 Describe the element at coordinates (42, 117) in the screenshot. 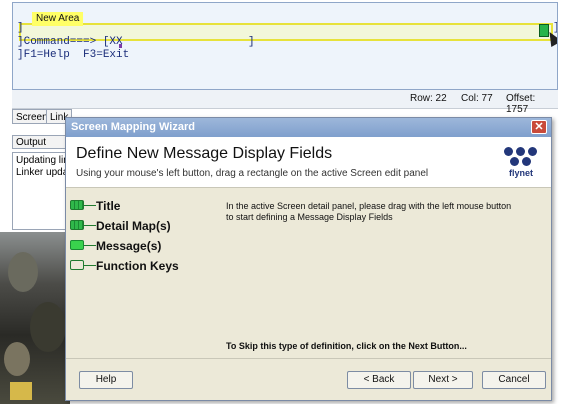

I see `tab-strip: Screen Link` at that location.